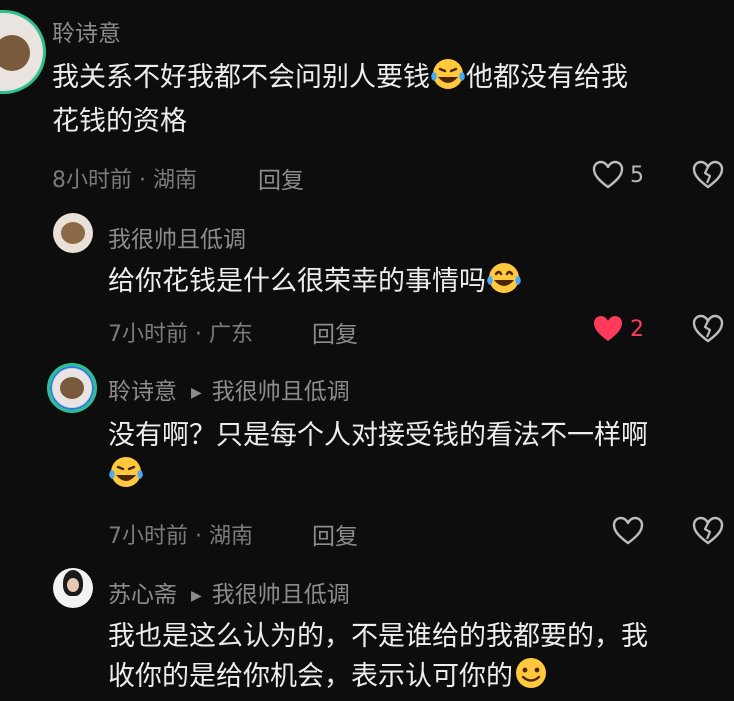 This screenshot has width=734, height=701. What do you see at coordinates (637, 175) in the screenshot?
I see `like-count: 5` at bounding box center [637, 175].